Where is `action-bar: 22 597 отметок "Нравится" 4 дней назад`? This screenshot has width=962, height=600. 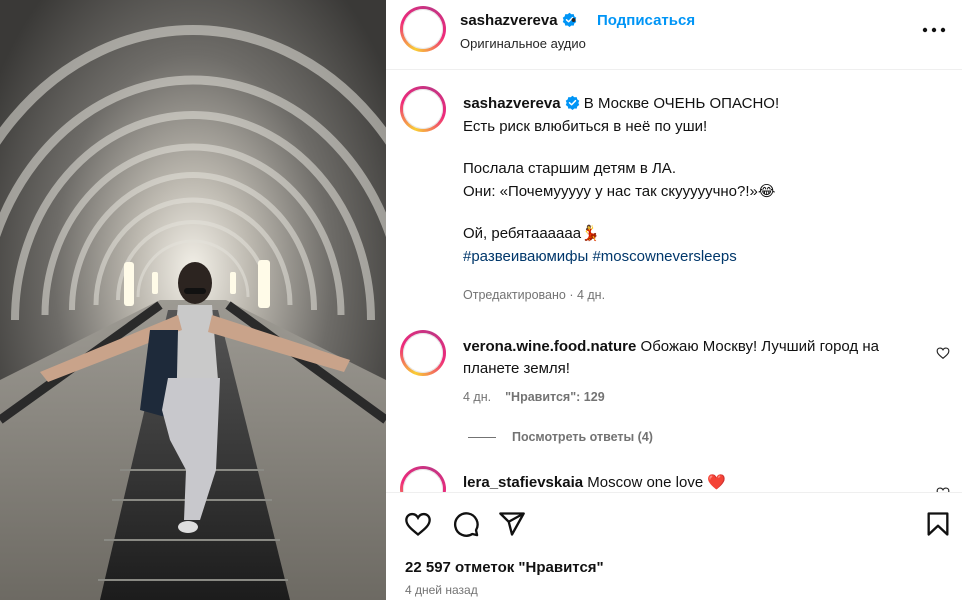
action-bar: 22 597 отметок "Нравится" 4 дней назад is located at coordinates (674, 546).